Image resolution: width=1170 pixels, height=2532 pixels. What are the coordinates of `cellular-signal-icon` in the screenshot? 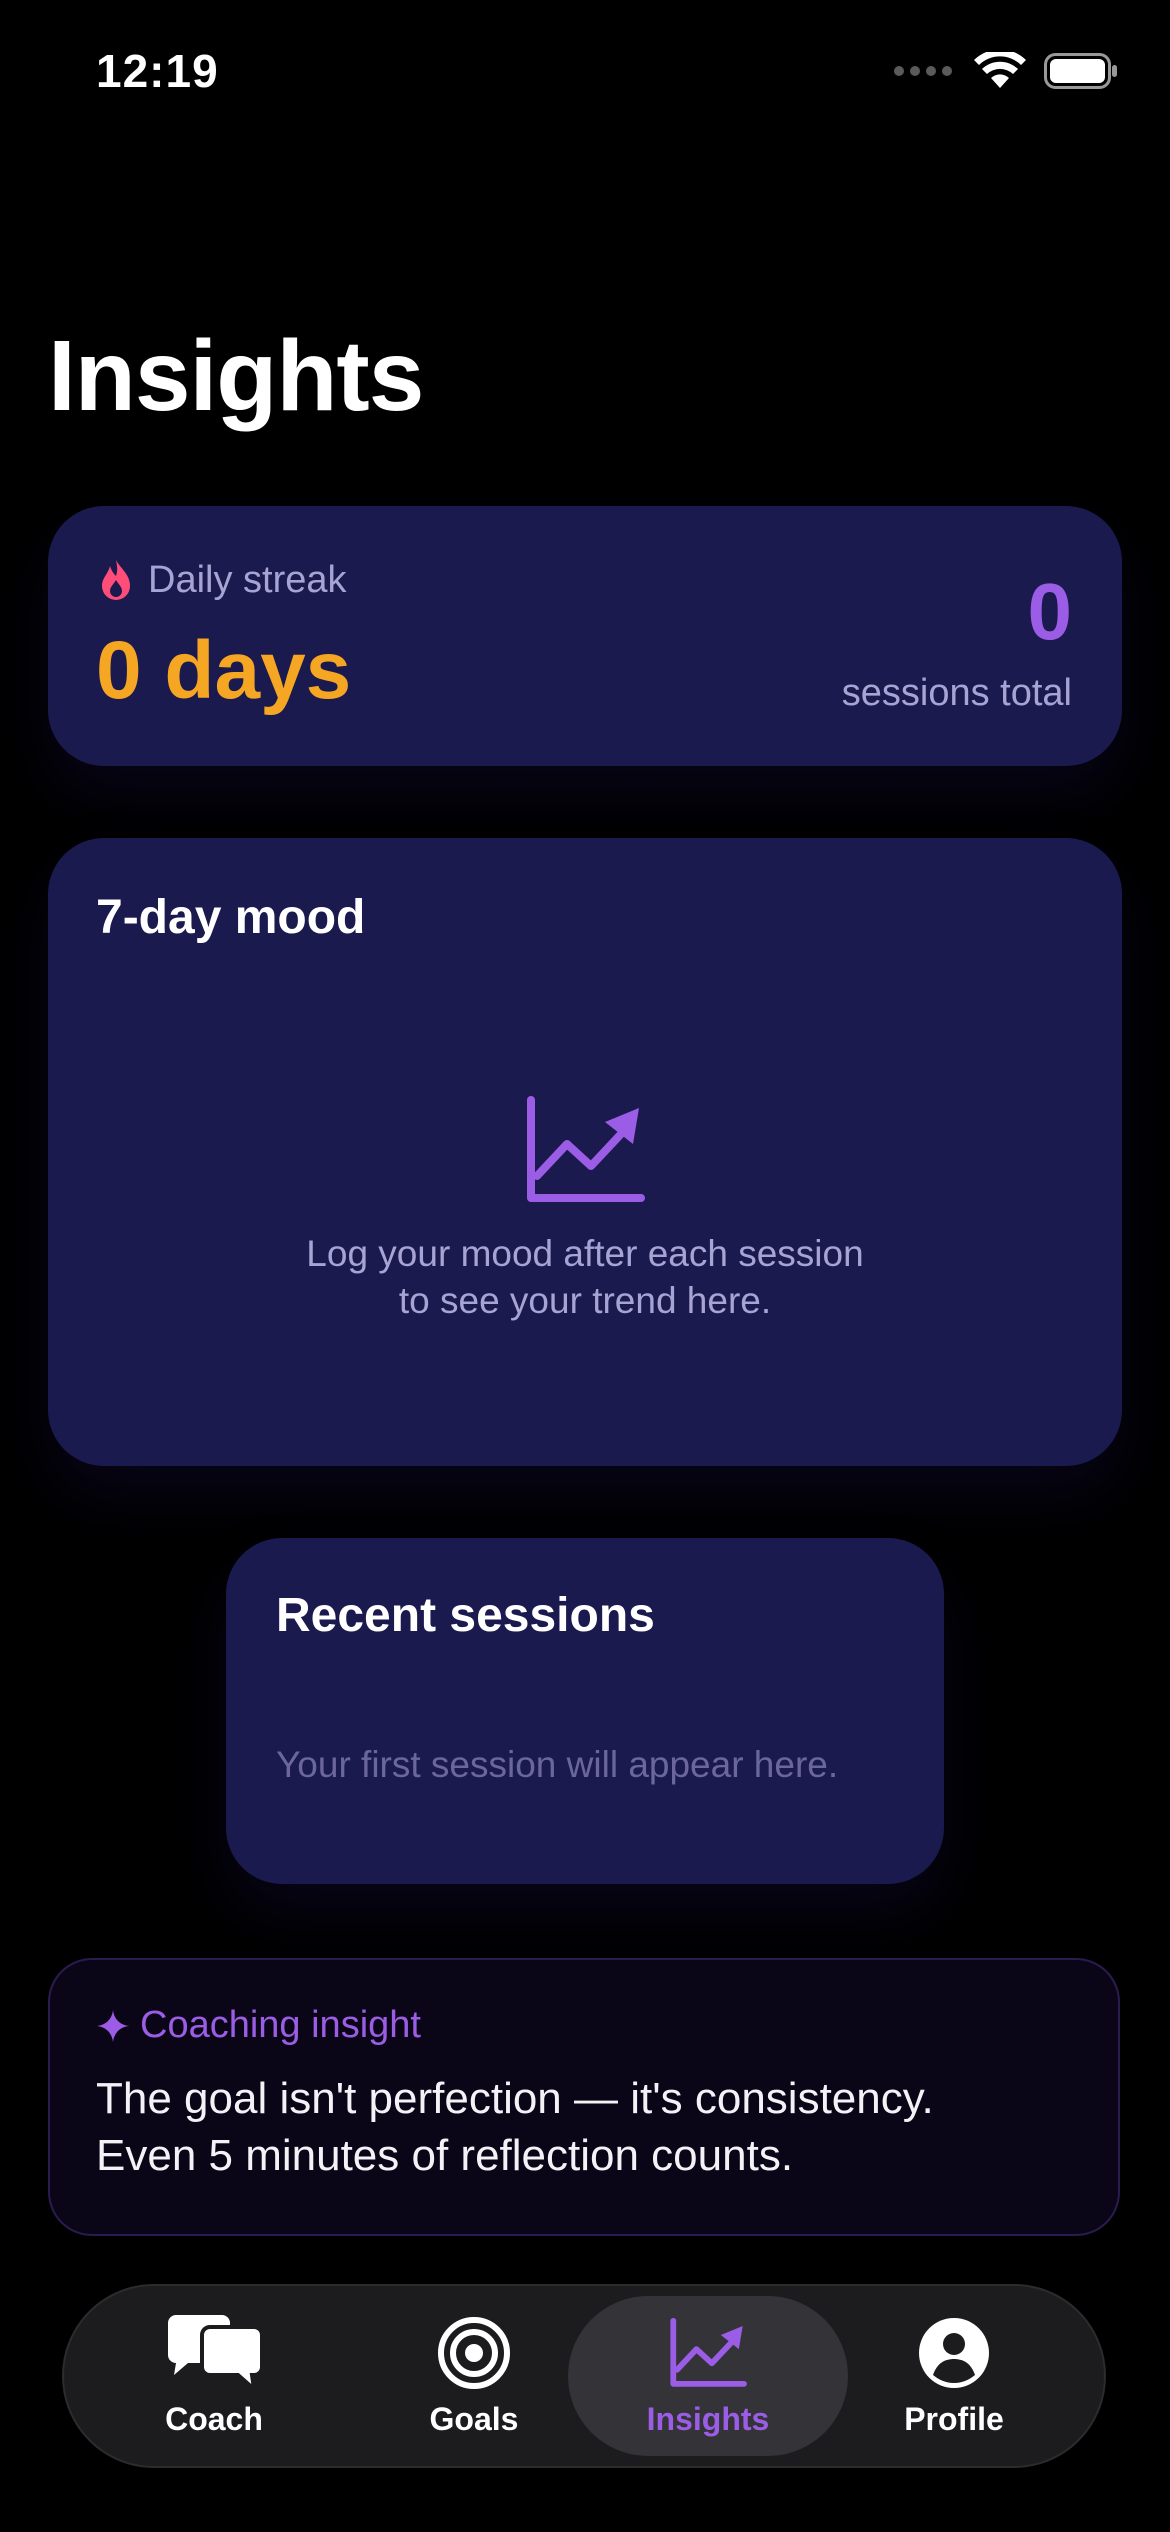 It's located at (923, 71).